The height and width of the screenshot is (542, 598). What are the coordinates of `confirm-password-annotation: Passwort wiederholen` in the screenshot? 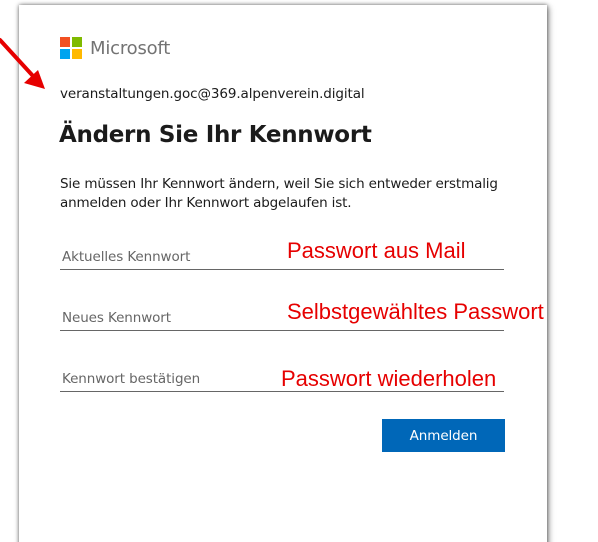 It's located at (389, 378).